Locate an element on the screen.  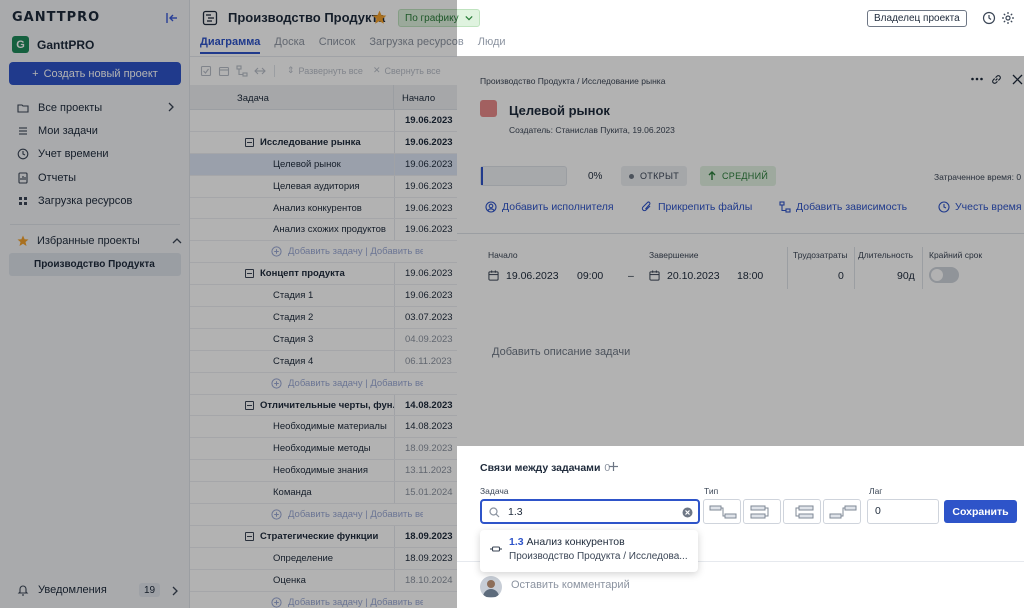
suggestion-item: 1.3 Анализ конкурентов is located at coordinates (567, 542).